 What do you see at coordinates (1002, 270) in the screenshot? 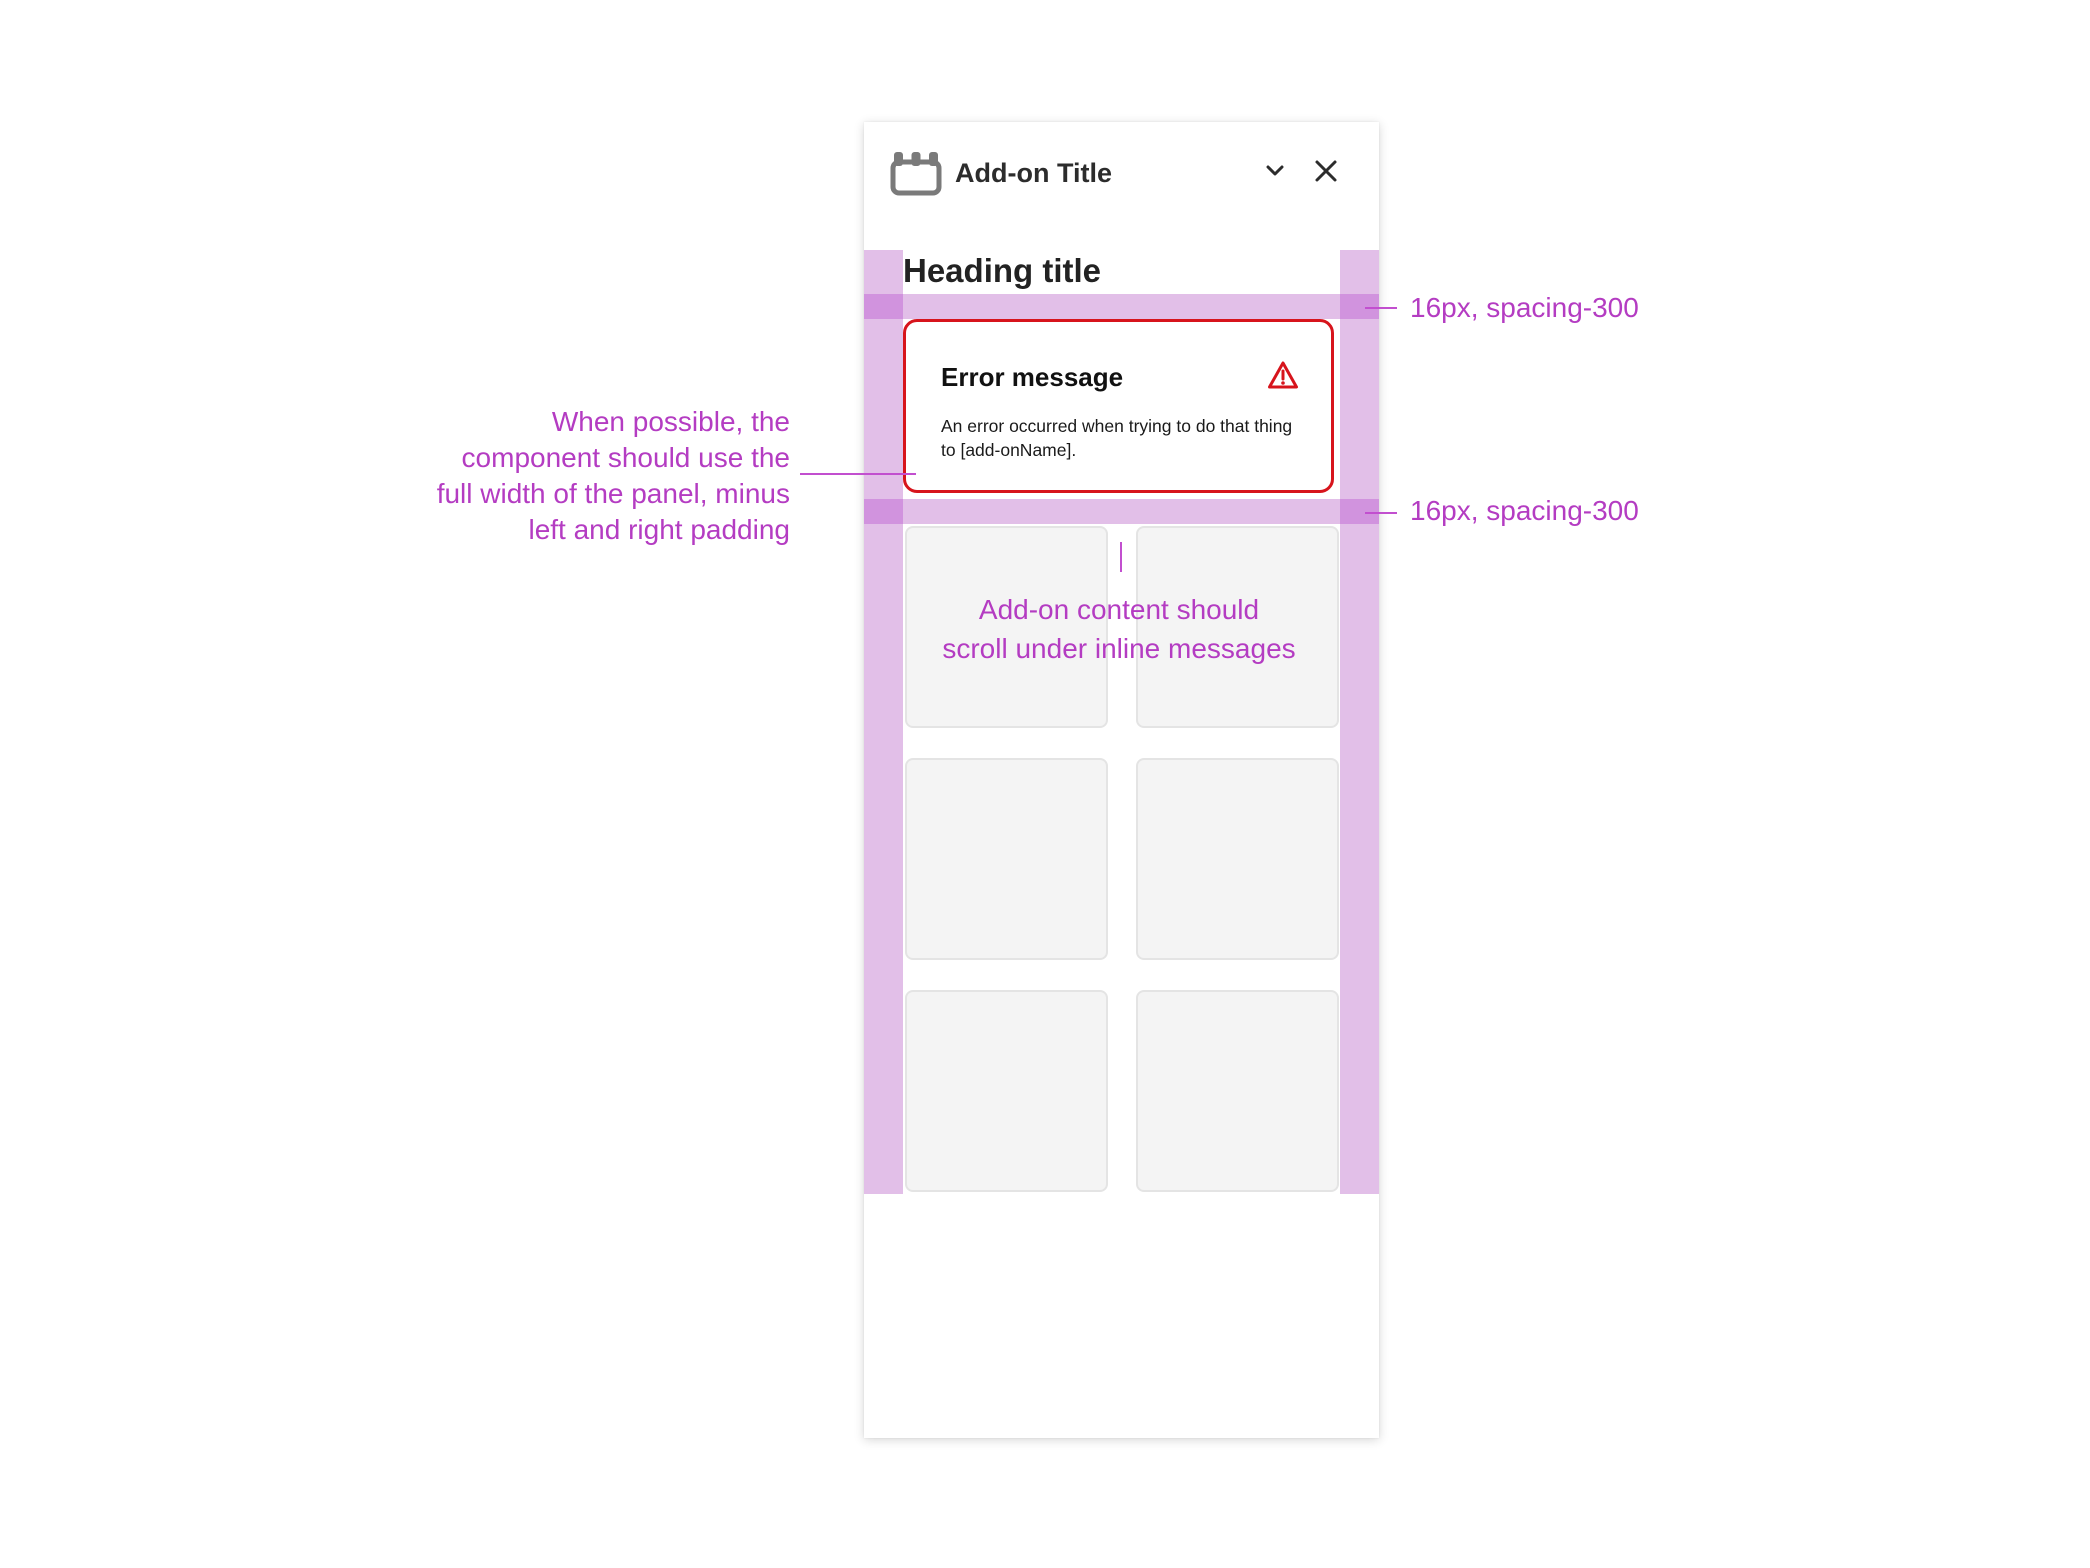
I see `content-heading: Heading title` at bounding box center [1002, 270].